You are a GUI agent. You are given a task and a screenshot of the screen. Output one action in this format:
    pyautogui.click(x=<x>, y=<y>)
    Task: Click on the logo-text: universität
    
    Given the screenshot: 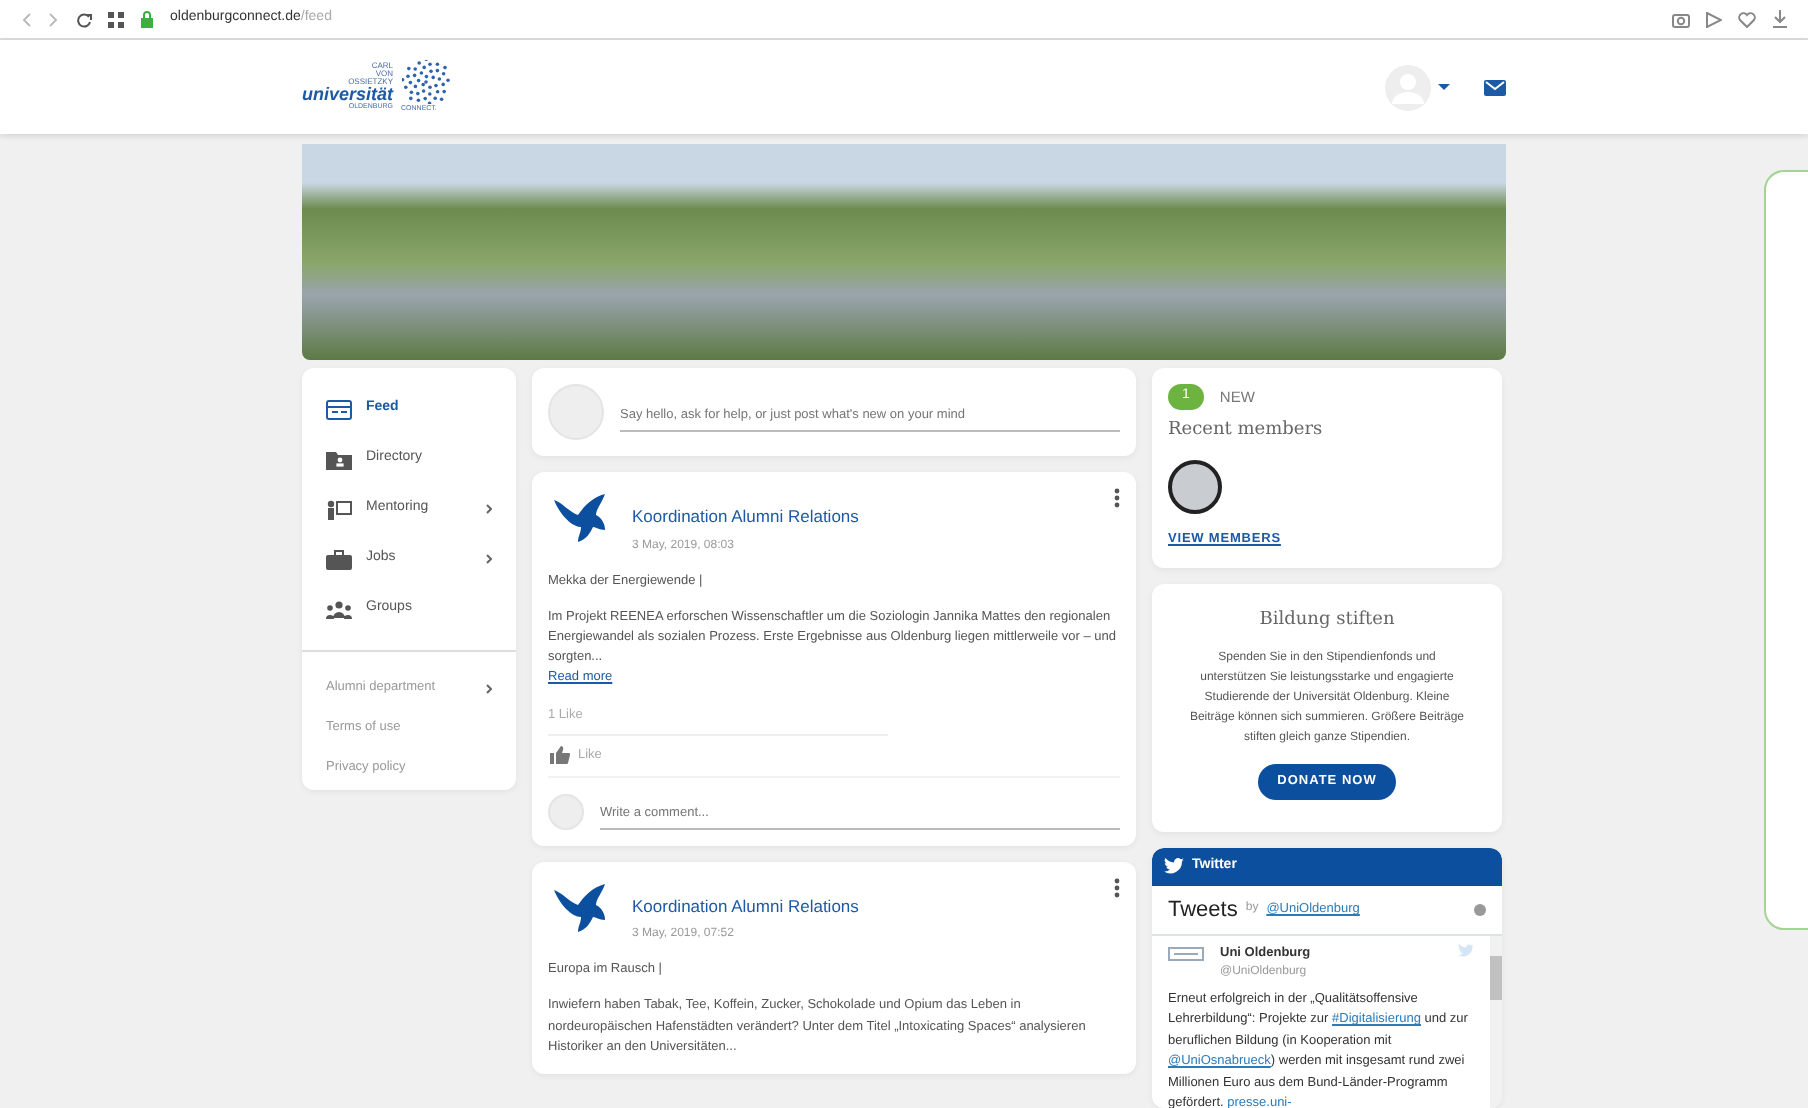 What is the action you would take?
    pyautogui.click(x=348, y=95)
    